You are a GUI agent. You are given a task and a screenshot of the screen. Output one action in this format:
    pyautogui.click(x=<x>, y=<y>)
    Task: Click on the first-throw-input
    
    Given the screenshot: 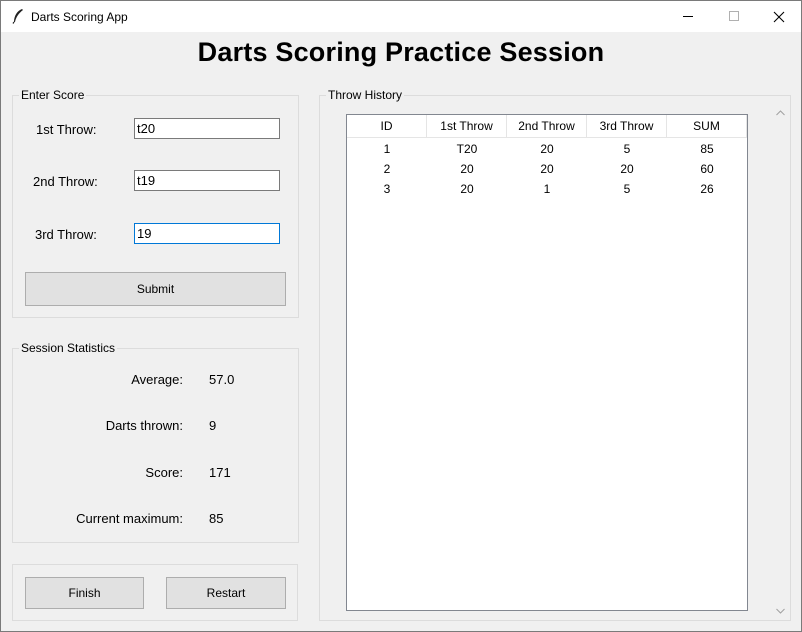 What is the action you would take?
    pyautogui.click(x=207, y=128)
    